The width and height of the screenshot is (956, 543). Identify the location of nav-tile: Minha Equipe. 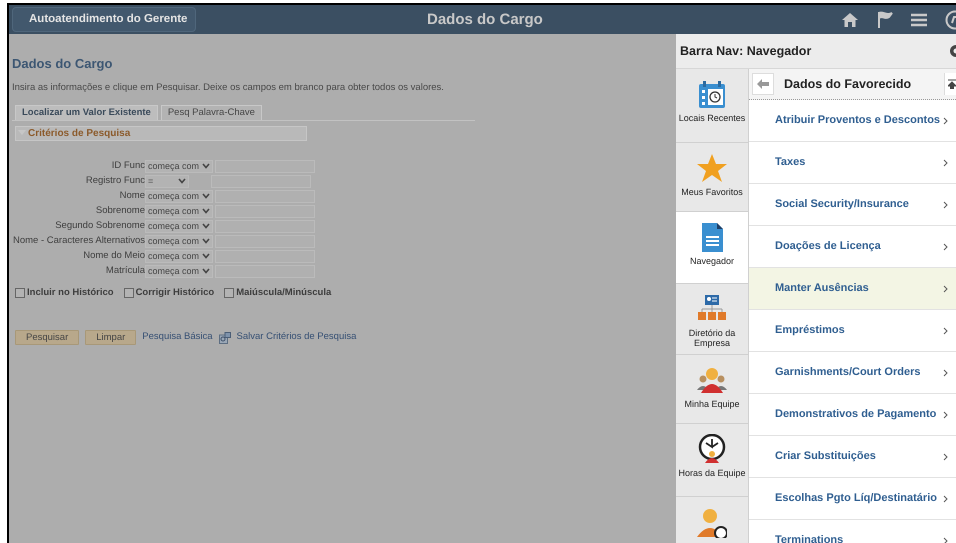
(712, 389).